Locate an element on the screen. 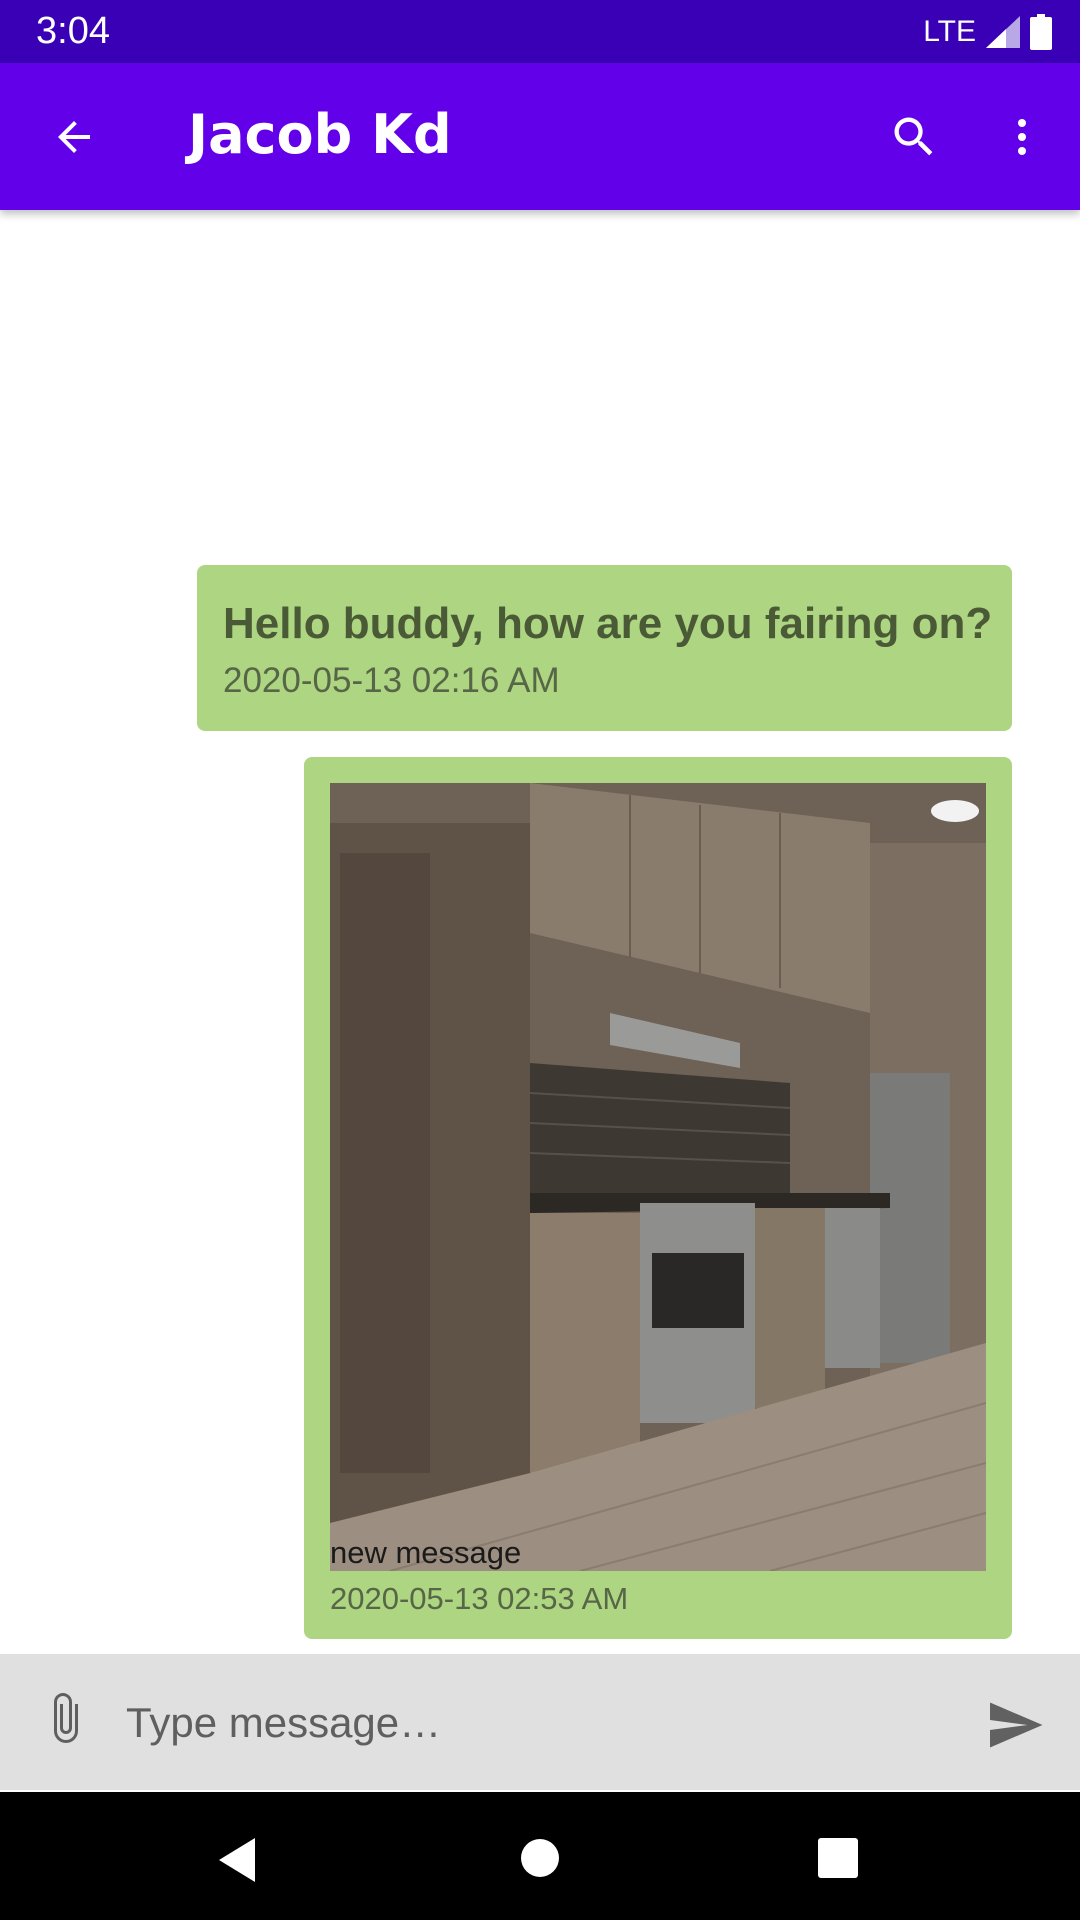 This screenshot has height=1920, width=1080. more-vert-icon is located at coordinates (1022, 137).